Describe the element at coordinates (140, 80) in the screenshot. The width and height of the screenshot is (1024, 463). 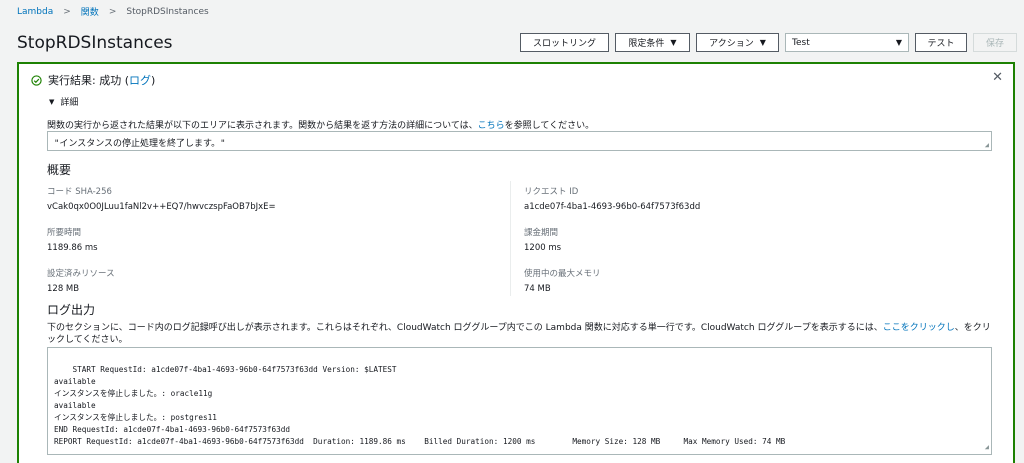
I see `log-link: ログ` at that location.